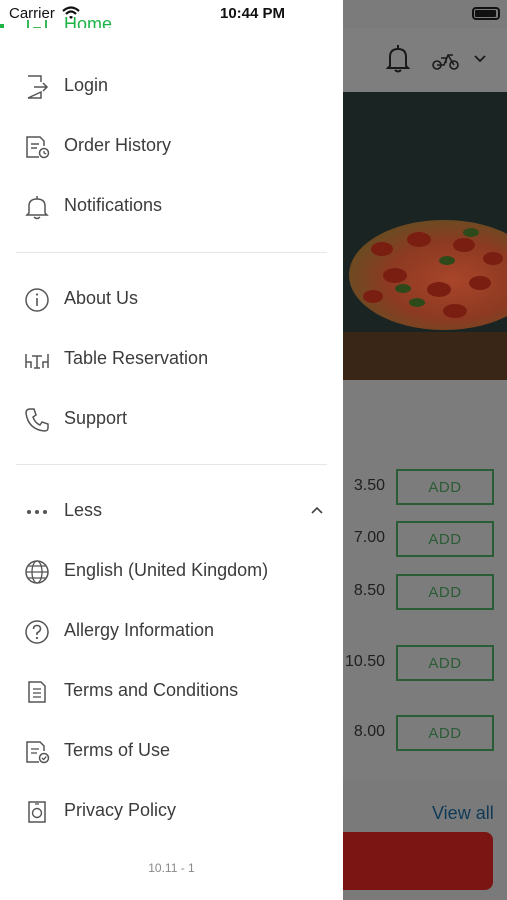 The image size is (507, 900). Describe the element at coordinates (86, 85) in the screenshot. I see `menu-item-label: Login` at that location.